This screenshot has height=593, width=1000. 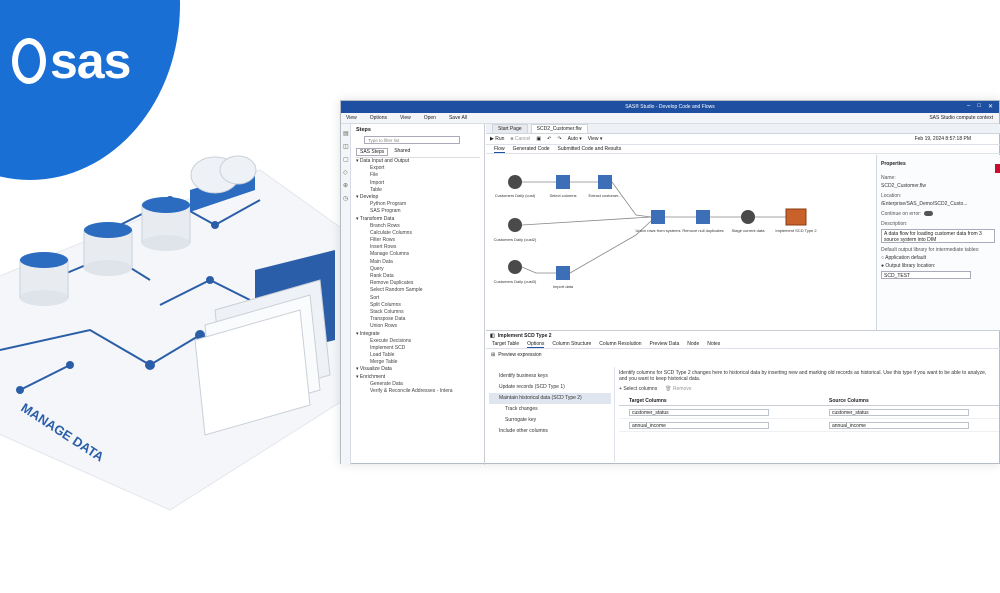 What do you see at coordinates (796, 220) in the screenshot?
I see `flow-node-implement-scd: Implement SCD Type 2` at bounding box center [796, 220].